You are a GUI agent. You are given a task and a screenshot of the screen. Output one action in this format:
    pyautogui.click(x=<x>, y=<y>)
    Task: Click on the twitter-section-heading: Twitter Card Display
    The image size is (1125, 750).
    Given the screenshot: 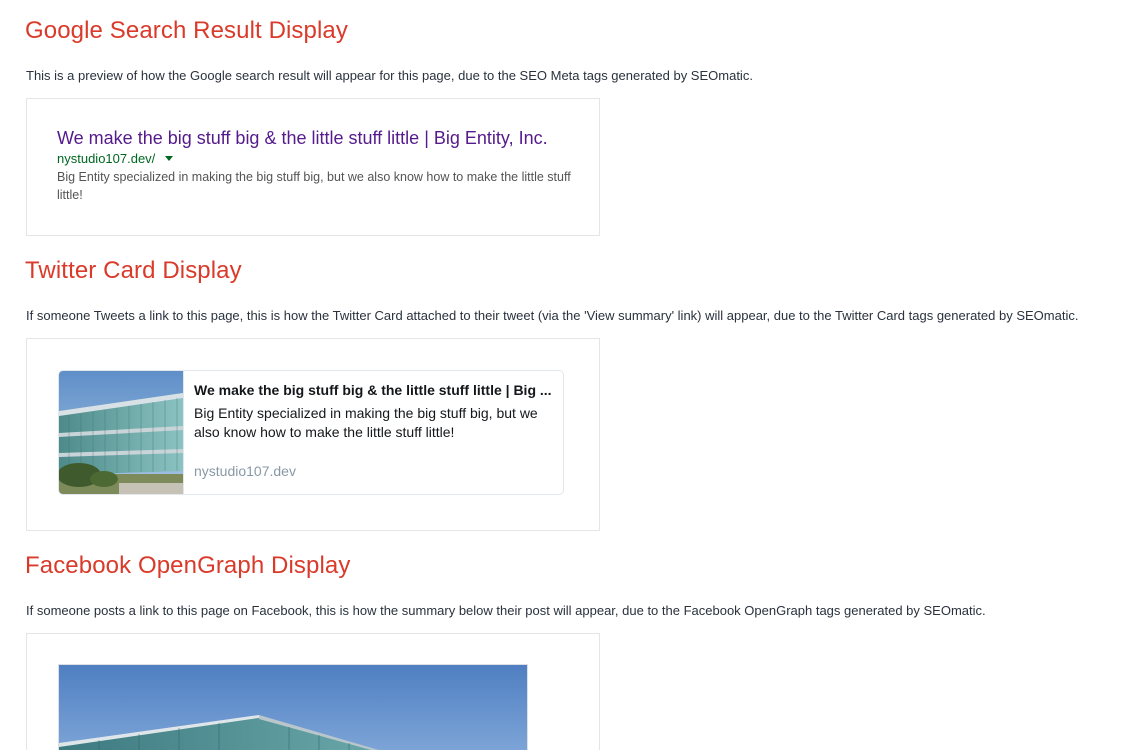 What is the action you would take?
    pyautogui.click(x=133, y=270)
    